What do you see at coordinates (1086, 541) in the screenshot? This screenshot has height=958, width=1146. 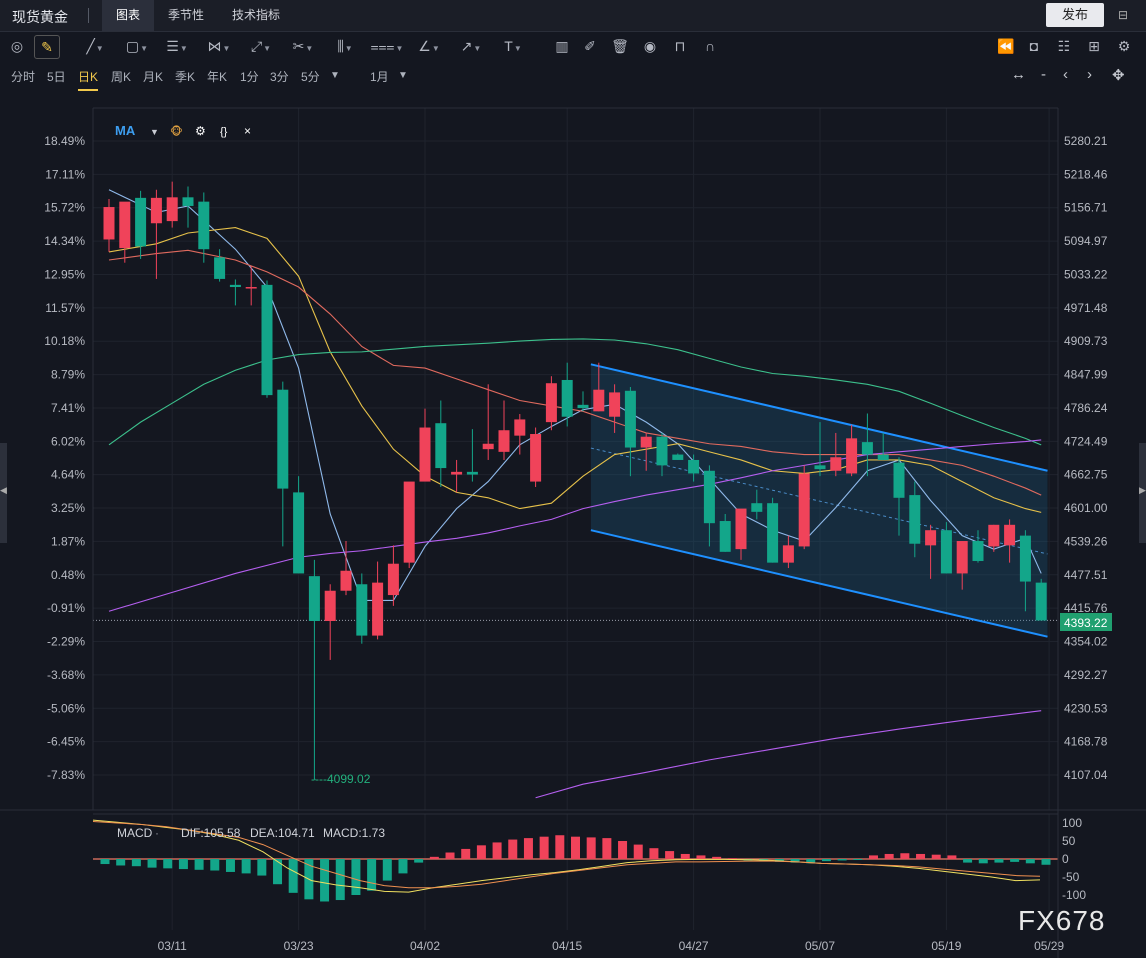 I see `y-price-tick: 4539.26` at bounding box center [1086, 541].